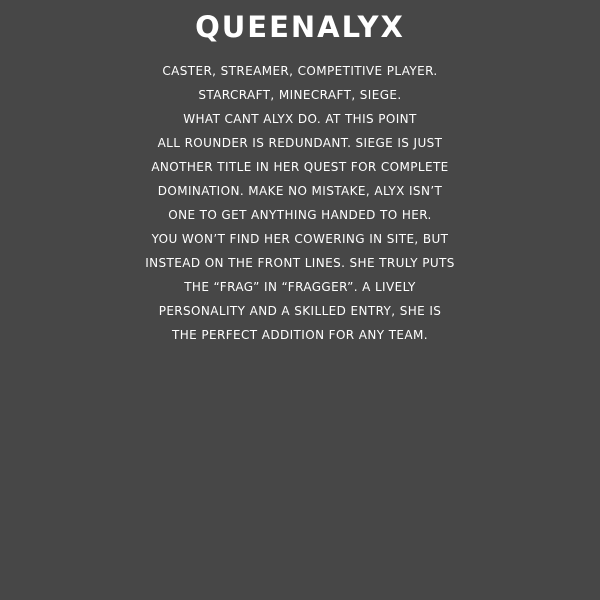  Describe the element at coordinates (300, 335) in the screenshot. I see `bio-line: THE PERFECT ADDITION FOR ANY TEAM.` at that location.